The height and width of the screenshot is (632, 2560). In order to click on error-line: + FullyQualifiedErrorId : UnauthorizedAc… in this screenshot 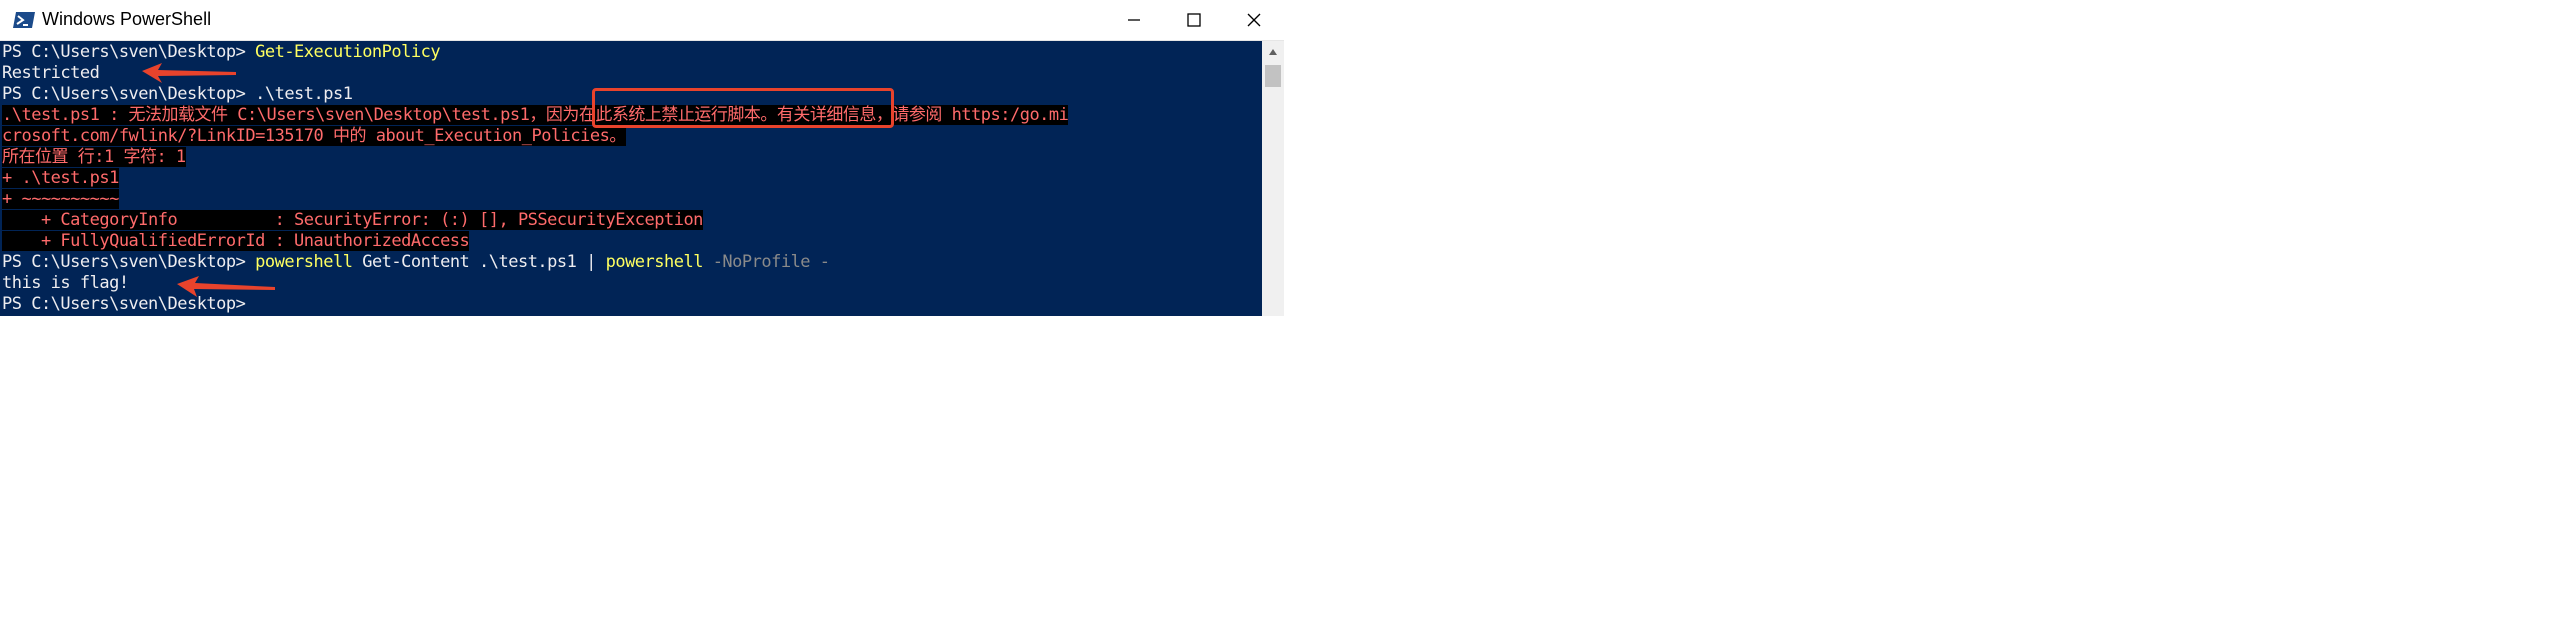, I will do `click(535, 241)`.